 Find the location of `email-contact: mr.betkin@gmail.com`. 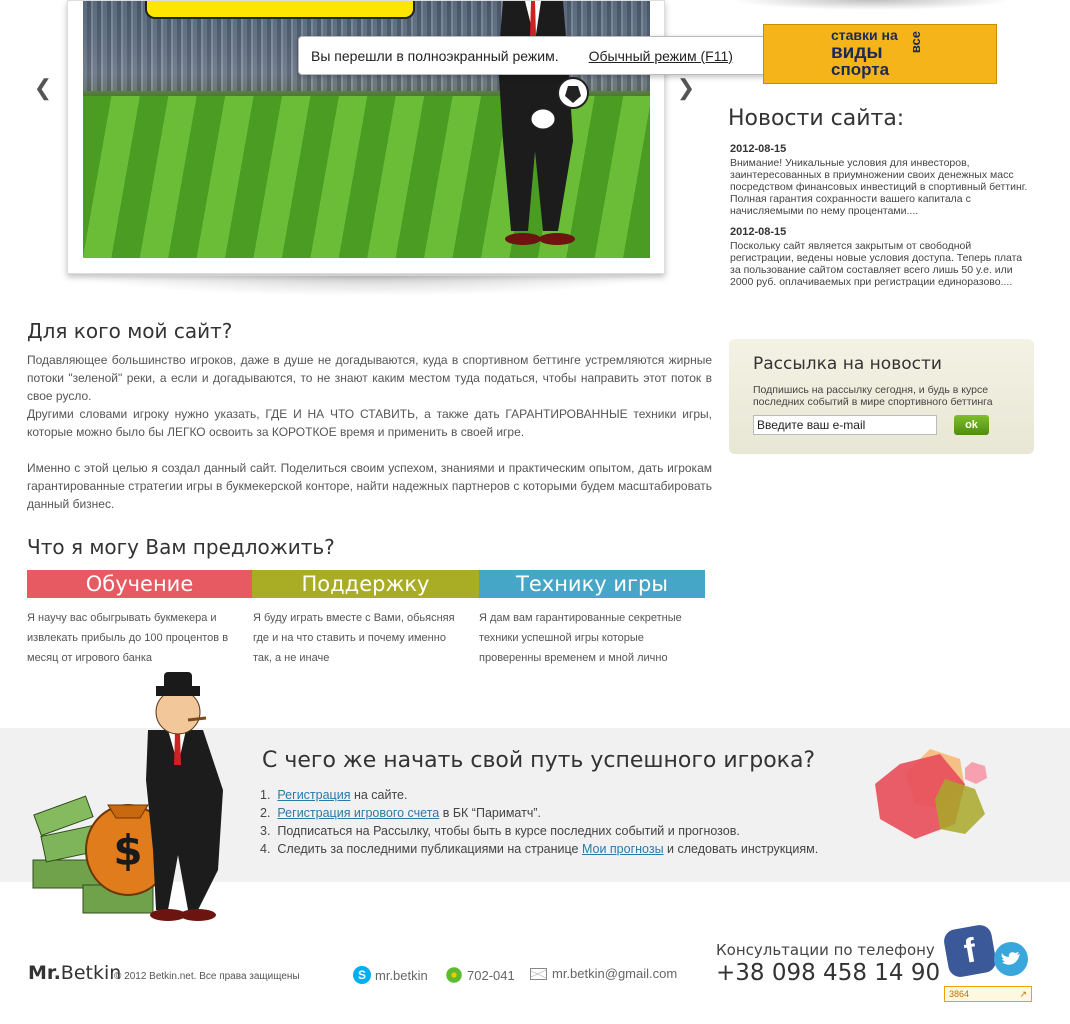

email-contact: mr.betkin@gmail.com is located at coordinates (603, 973).